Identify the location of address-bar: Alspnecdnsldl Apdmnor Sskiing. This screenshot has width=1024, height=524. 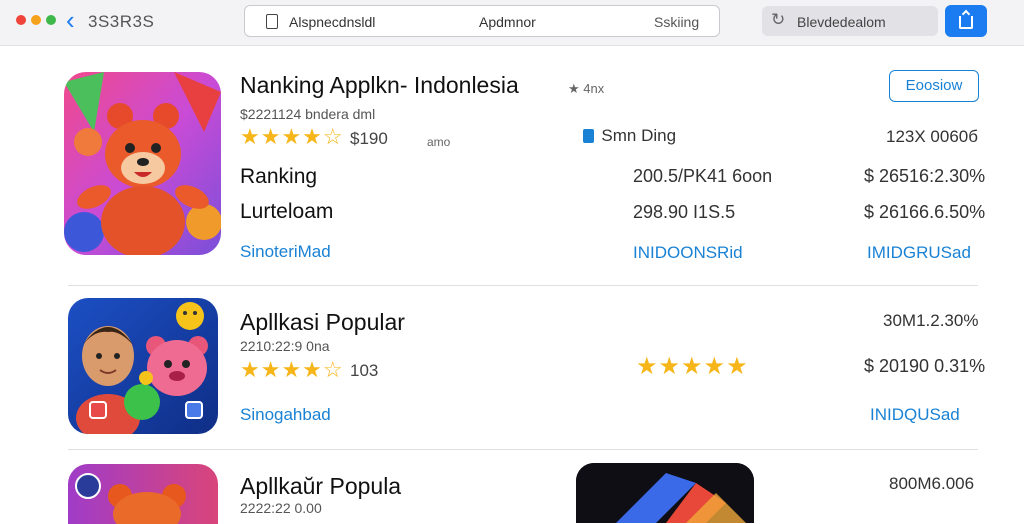
(482, 21).